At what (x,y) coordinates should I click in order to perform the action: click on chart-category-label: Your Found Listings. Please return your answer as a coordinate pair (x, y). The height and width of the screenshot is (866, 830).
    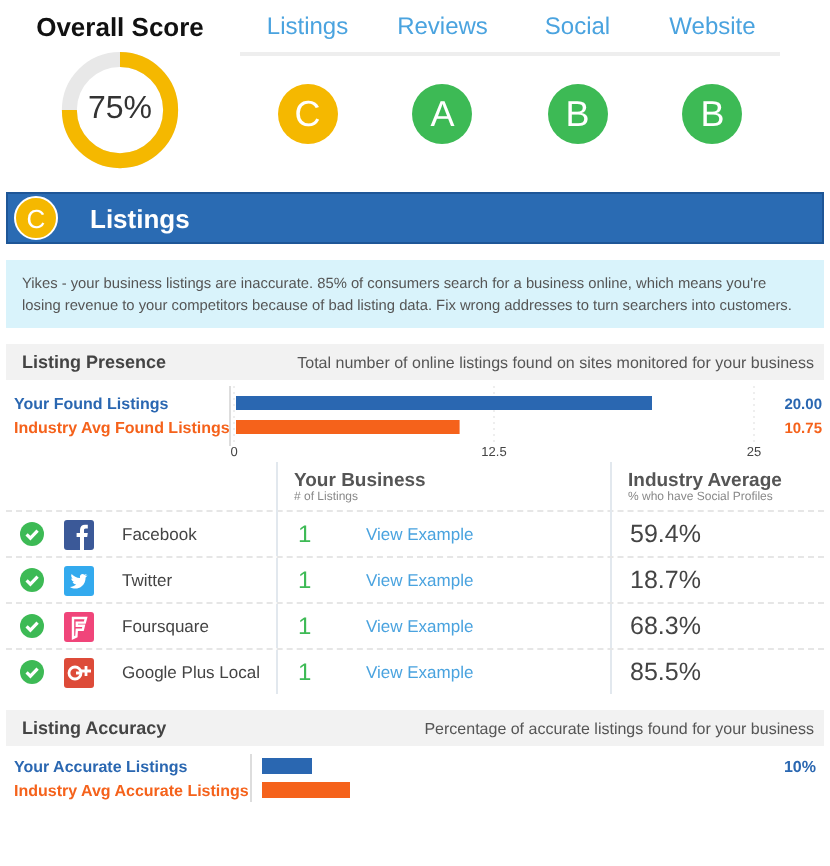
    Looking at the image, I should click on (91, 404).